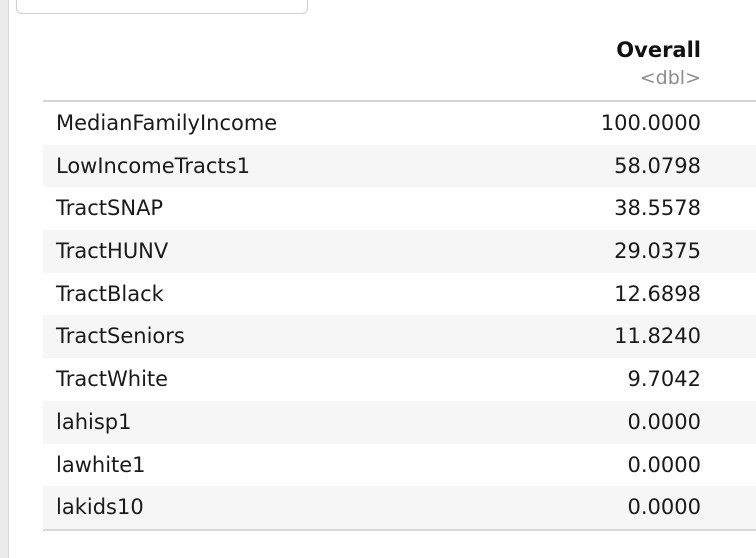 The width and height of the screenshot is (756, 558). What do you see at coordinates (399, 422) in the screenshot?
I see `table-row: lahisp1 0.0000` at bounding box center [399, 422].